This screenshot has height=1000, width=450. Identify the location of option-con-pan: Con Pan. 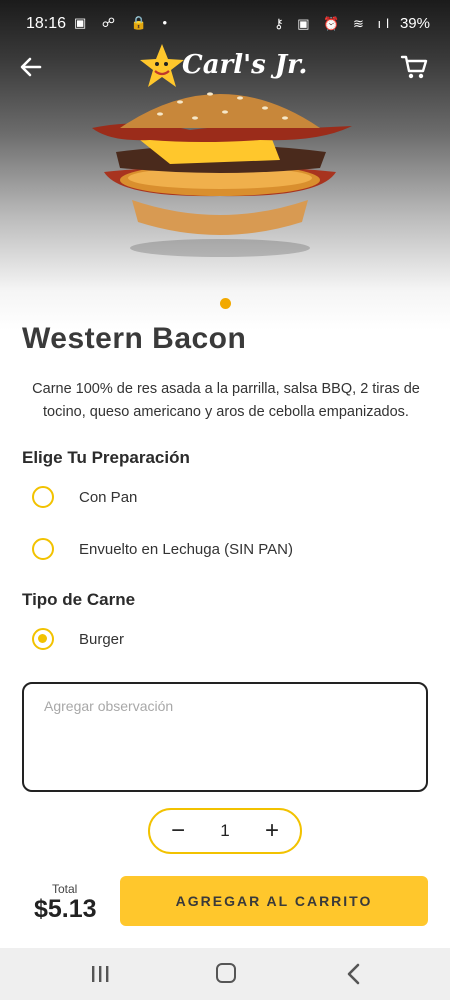
(84, 497).